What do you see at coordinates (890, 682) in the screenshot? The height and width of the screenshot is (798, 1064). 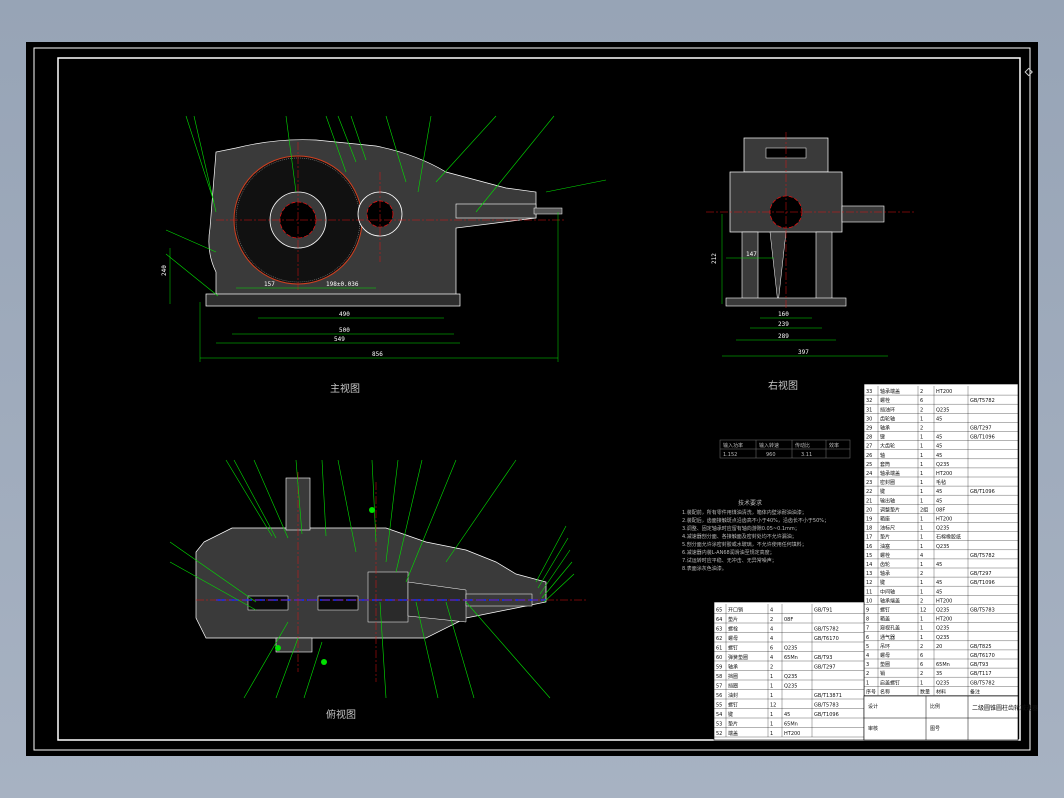 I see `bom-cell: 启盖螺钉` at bounding box center [890, 682].